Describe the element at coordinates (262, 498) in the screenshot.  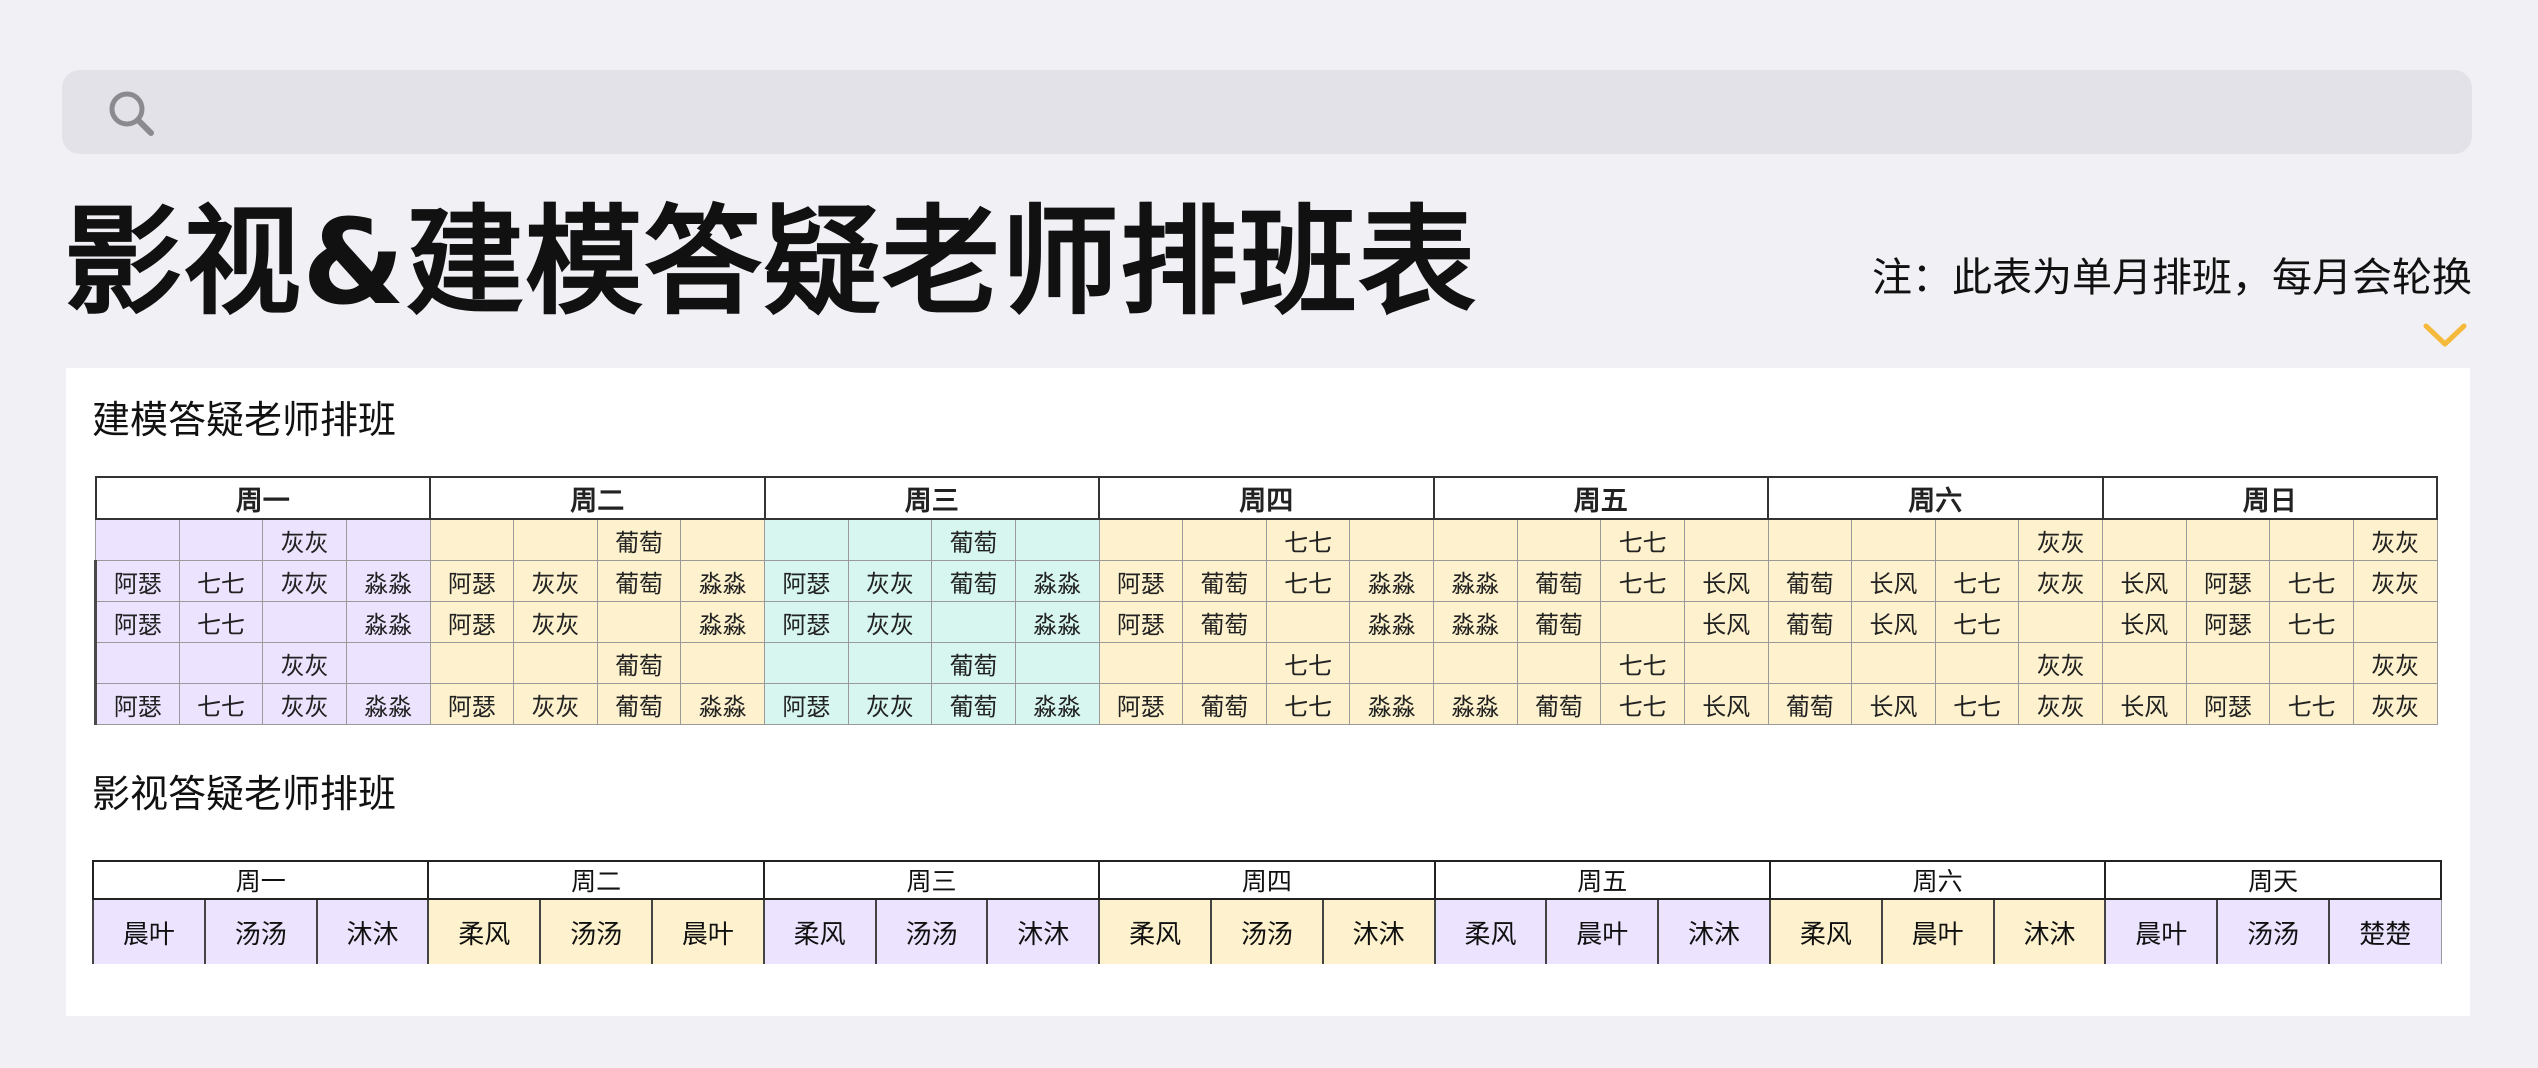
I see `modeling-day-header: 周一` at that location.